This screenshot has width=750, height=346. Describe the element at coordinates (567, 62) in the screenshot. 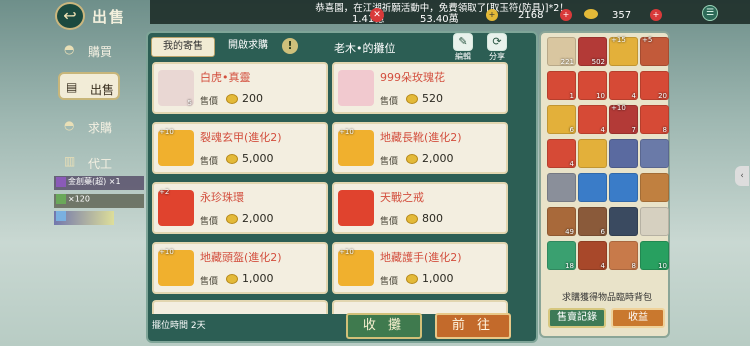

I see `slot-quantity: 221` at that location.